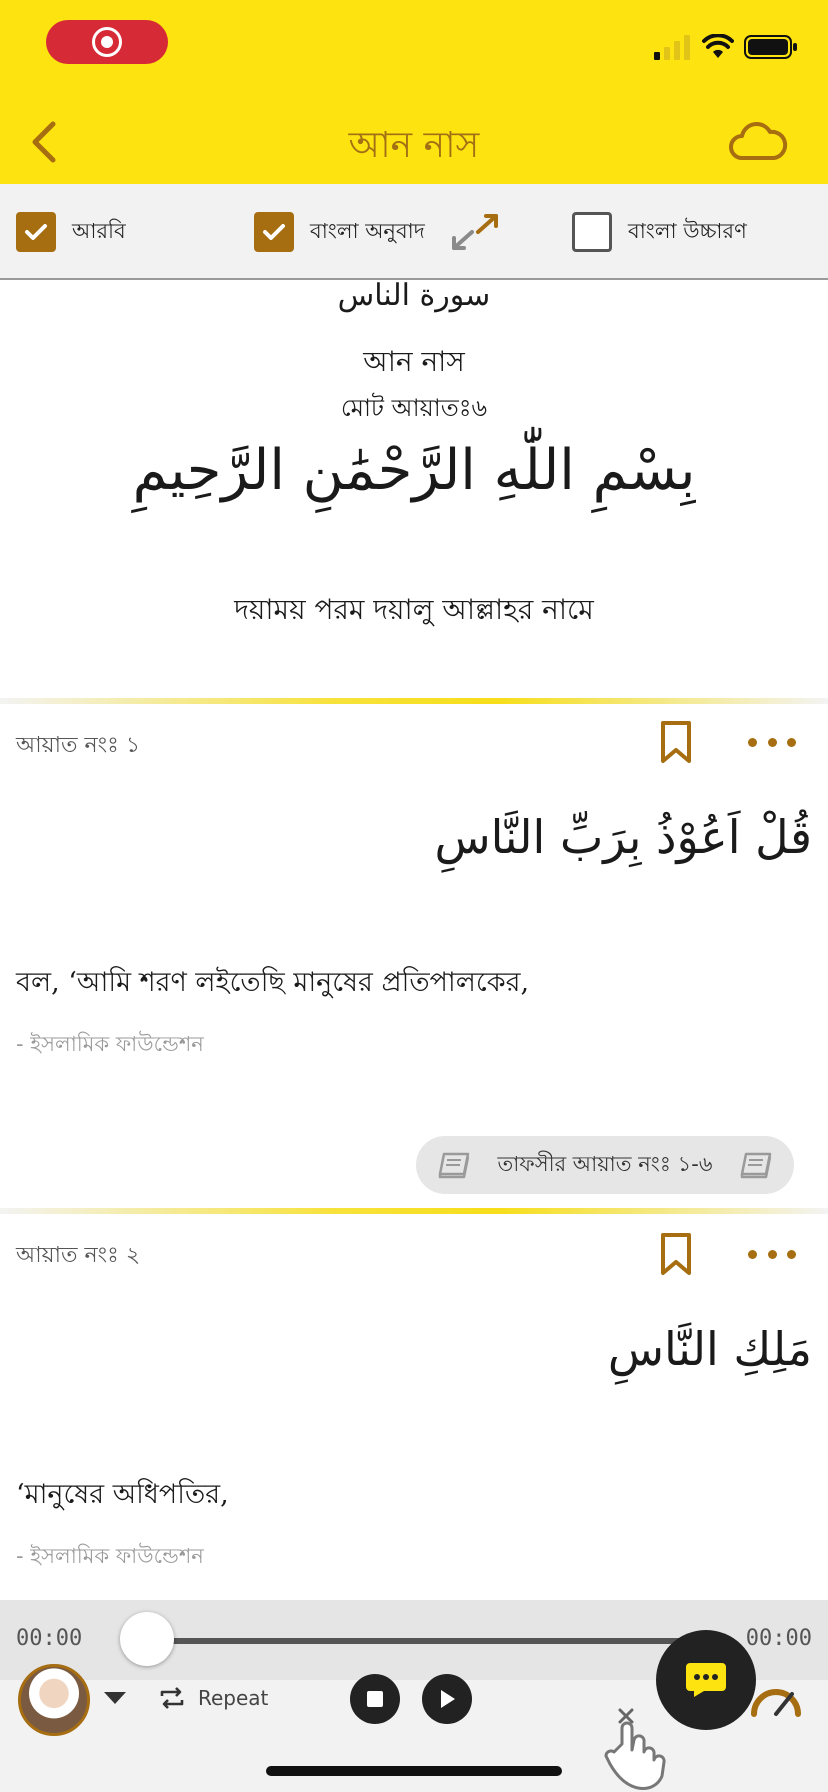 The height and width of the screenshot is (1792, 828). Describe the element at coordinates (709, 1349) in the screenshot. I see `ayah-arabic-text: مَلِكِ النَّاسِ` at that location.